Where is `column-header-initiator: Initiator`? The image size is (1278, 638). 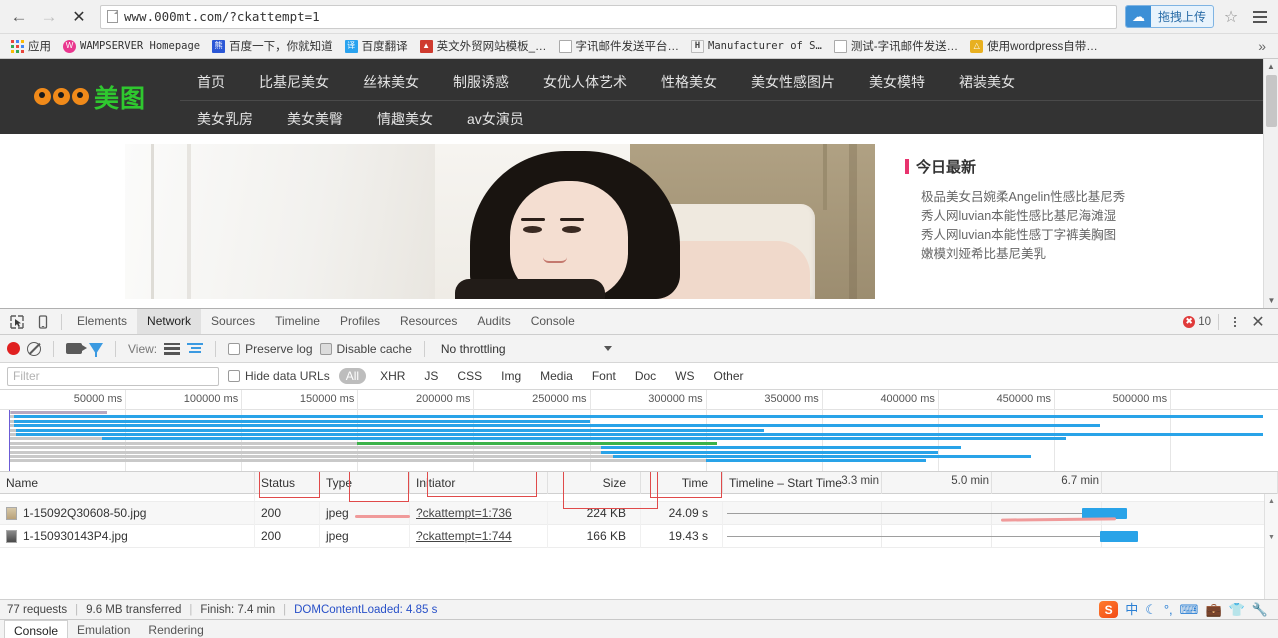
column-header-initiator: Initiator is located at coordinates (479, 483).